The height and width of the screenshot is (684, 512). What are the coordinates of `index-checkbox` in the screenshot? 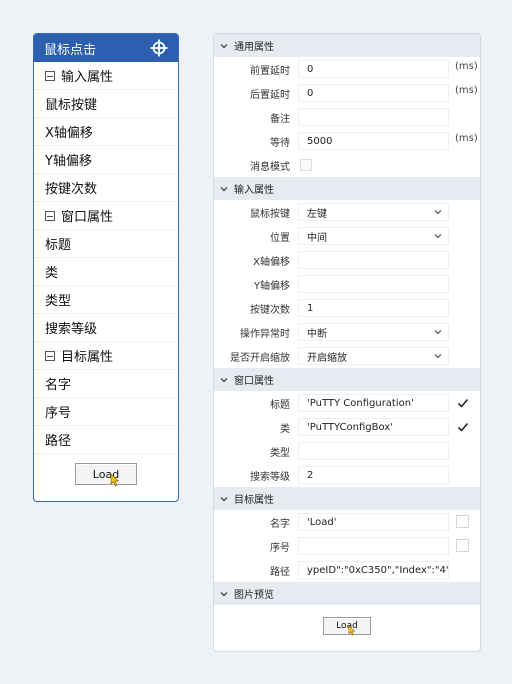 It's located at (462, 545).